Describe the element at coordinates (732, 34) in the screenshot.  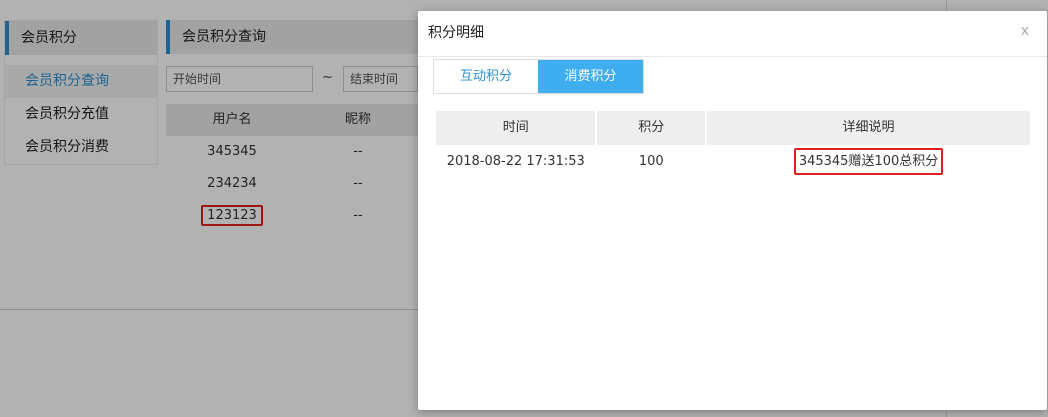
I see `modal-header: 积分明细 x` at that location.